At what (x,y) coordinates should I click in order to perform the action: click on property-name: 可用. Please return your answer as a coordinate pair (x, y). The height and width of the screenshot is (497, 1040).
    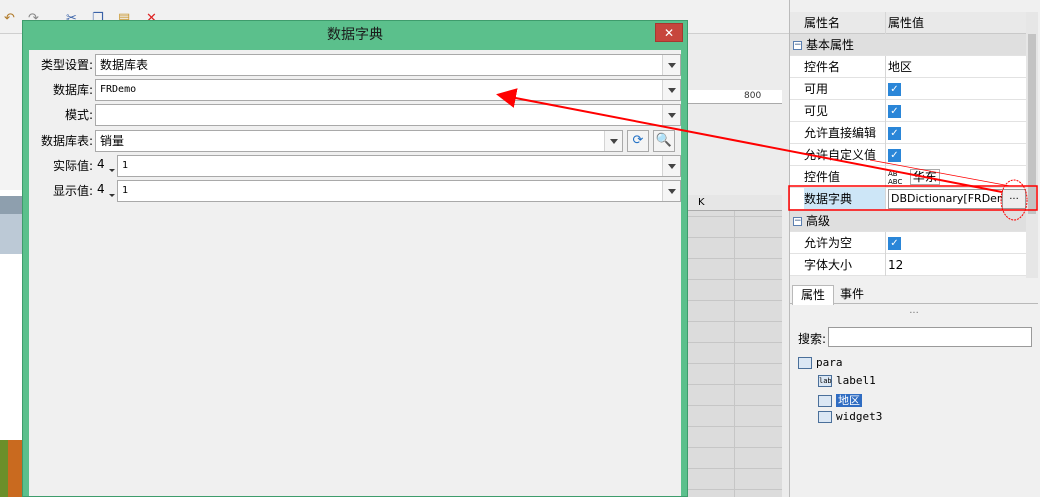
    Looking at the image, I should click on (845, 89).